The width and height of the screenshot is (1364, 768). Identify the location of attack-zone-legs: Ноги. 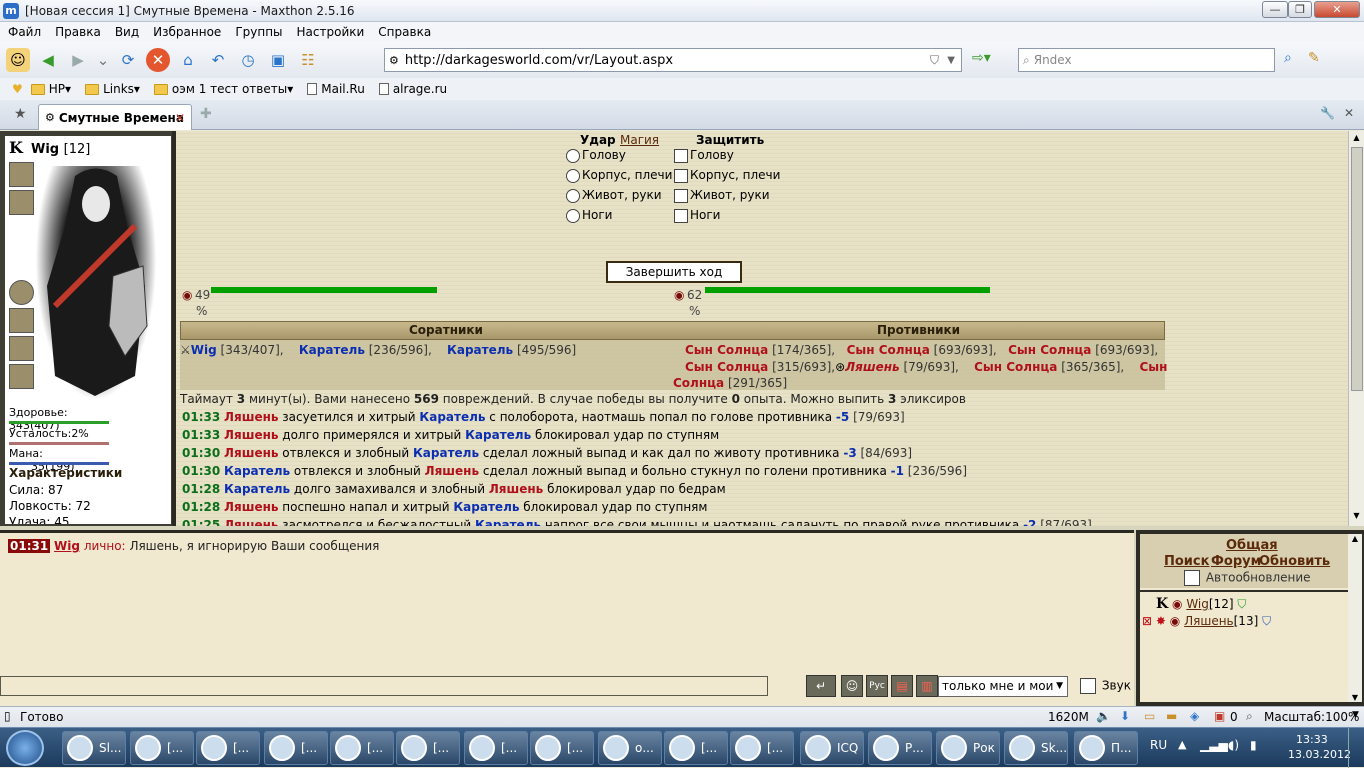
(589, 215).